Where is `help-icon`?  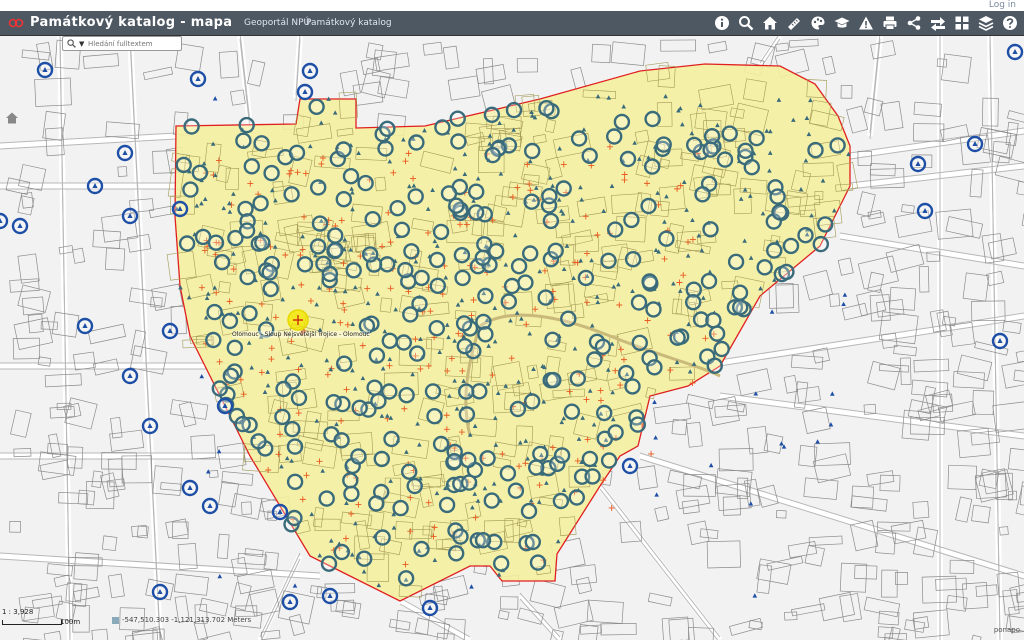
help-icon is located at coordinates (1010, 23).